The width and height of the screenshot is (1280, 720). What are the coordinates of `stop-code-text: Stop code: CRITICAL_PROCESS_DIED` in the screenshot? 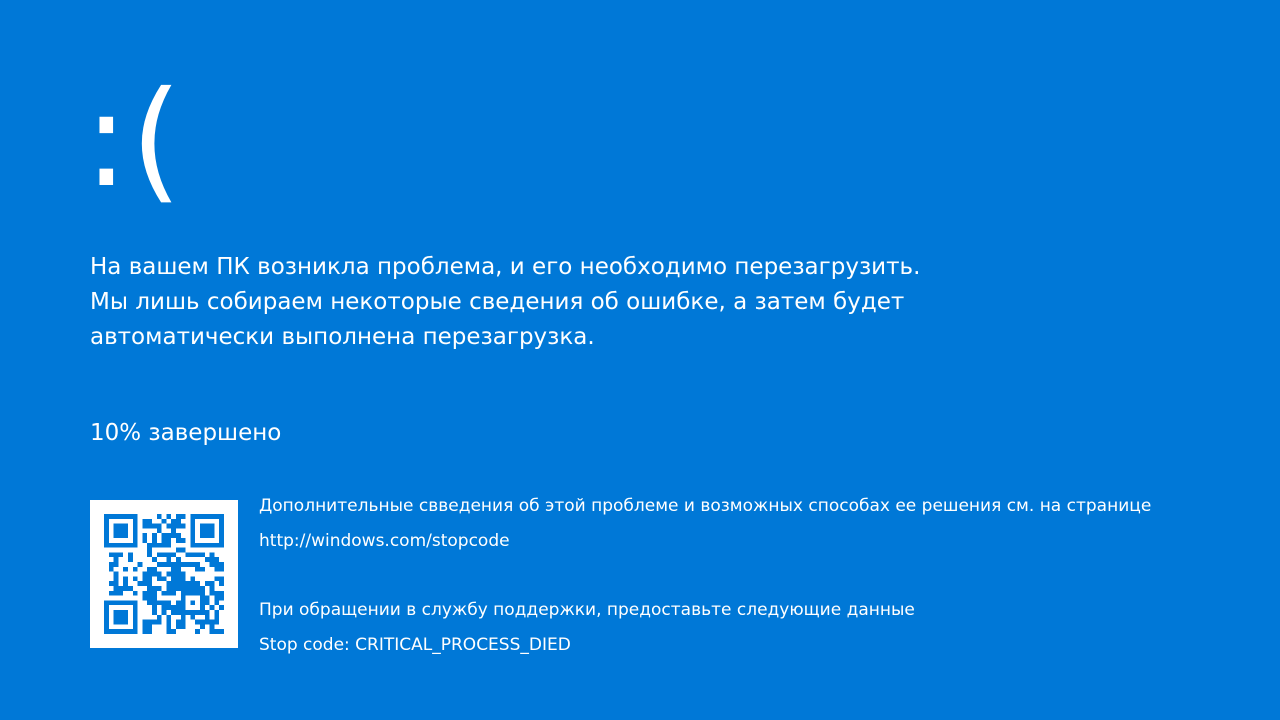 It's located at (415, 645).